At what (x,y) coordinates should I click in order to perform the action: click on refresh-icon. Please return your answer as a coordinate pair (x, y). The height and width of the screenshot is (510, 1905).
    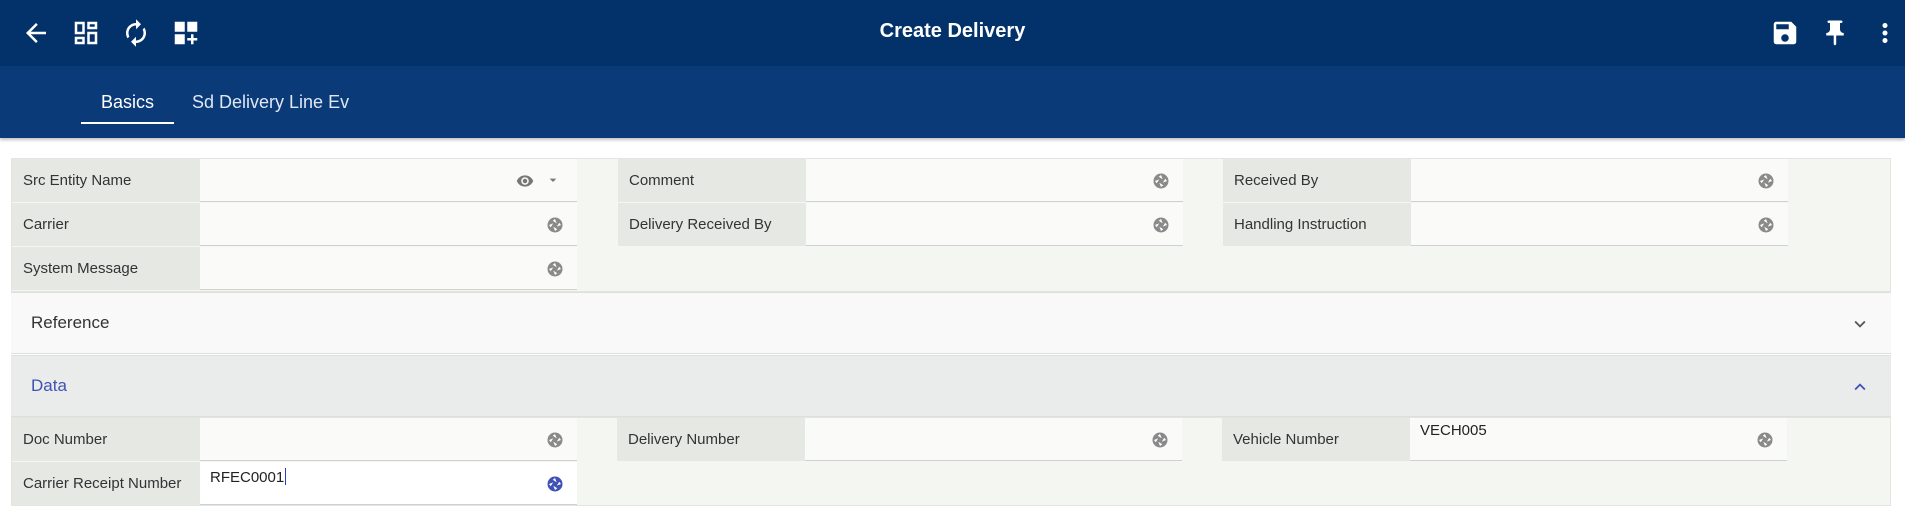
    Looking at the image, I should click on (136, 33).